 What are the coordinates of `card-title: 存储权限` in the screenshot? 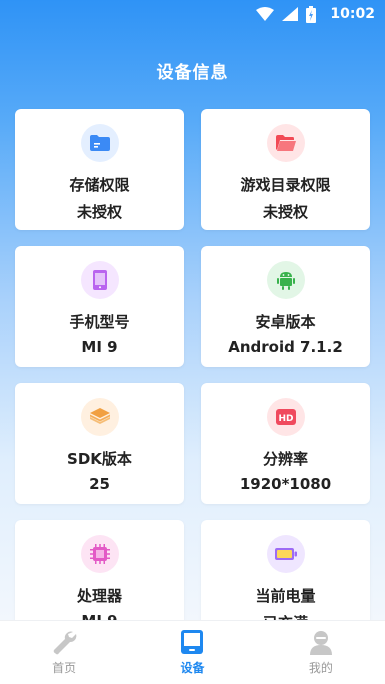 It's located at (99, 185).